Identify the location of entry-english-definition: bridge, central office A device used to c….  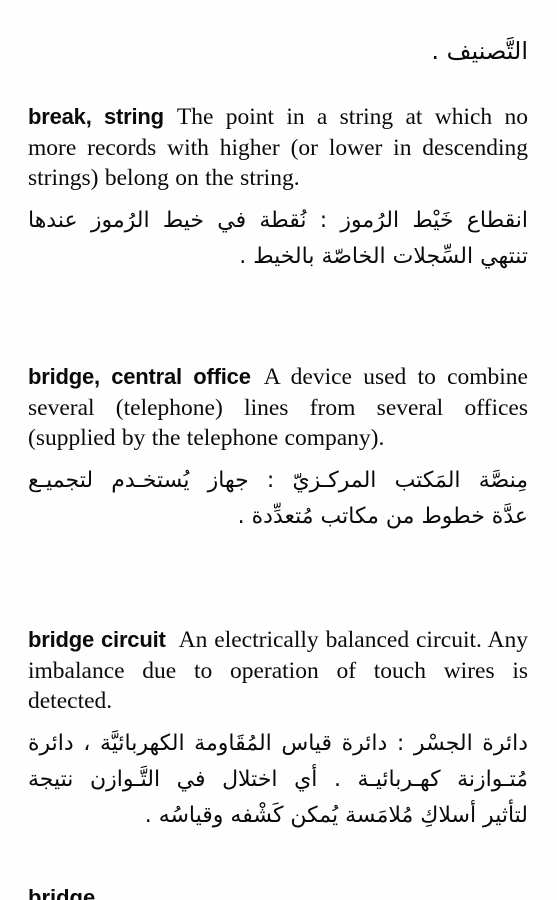
(278, 408).